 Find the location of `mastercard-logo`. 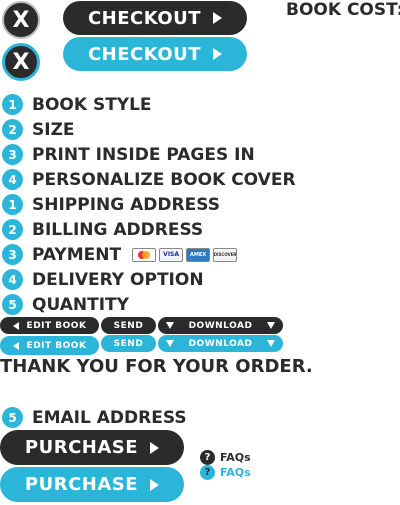

mastercard-logo is located at coordinates (144, 254).